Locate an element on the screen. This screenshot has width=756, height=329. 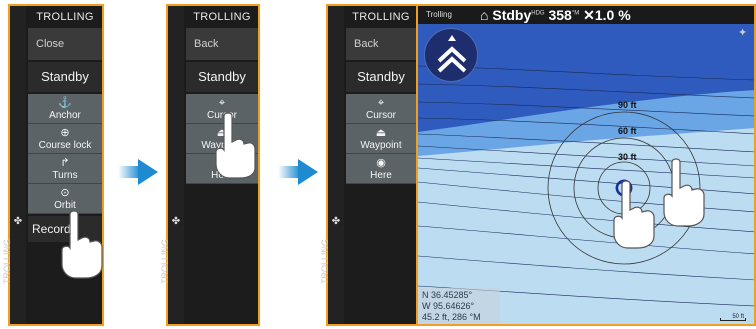
steering-icon: ⌂ is located at coordinates (486, 15).